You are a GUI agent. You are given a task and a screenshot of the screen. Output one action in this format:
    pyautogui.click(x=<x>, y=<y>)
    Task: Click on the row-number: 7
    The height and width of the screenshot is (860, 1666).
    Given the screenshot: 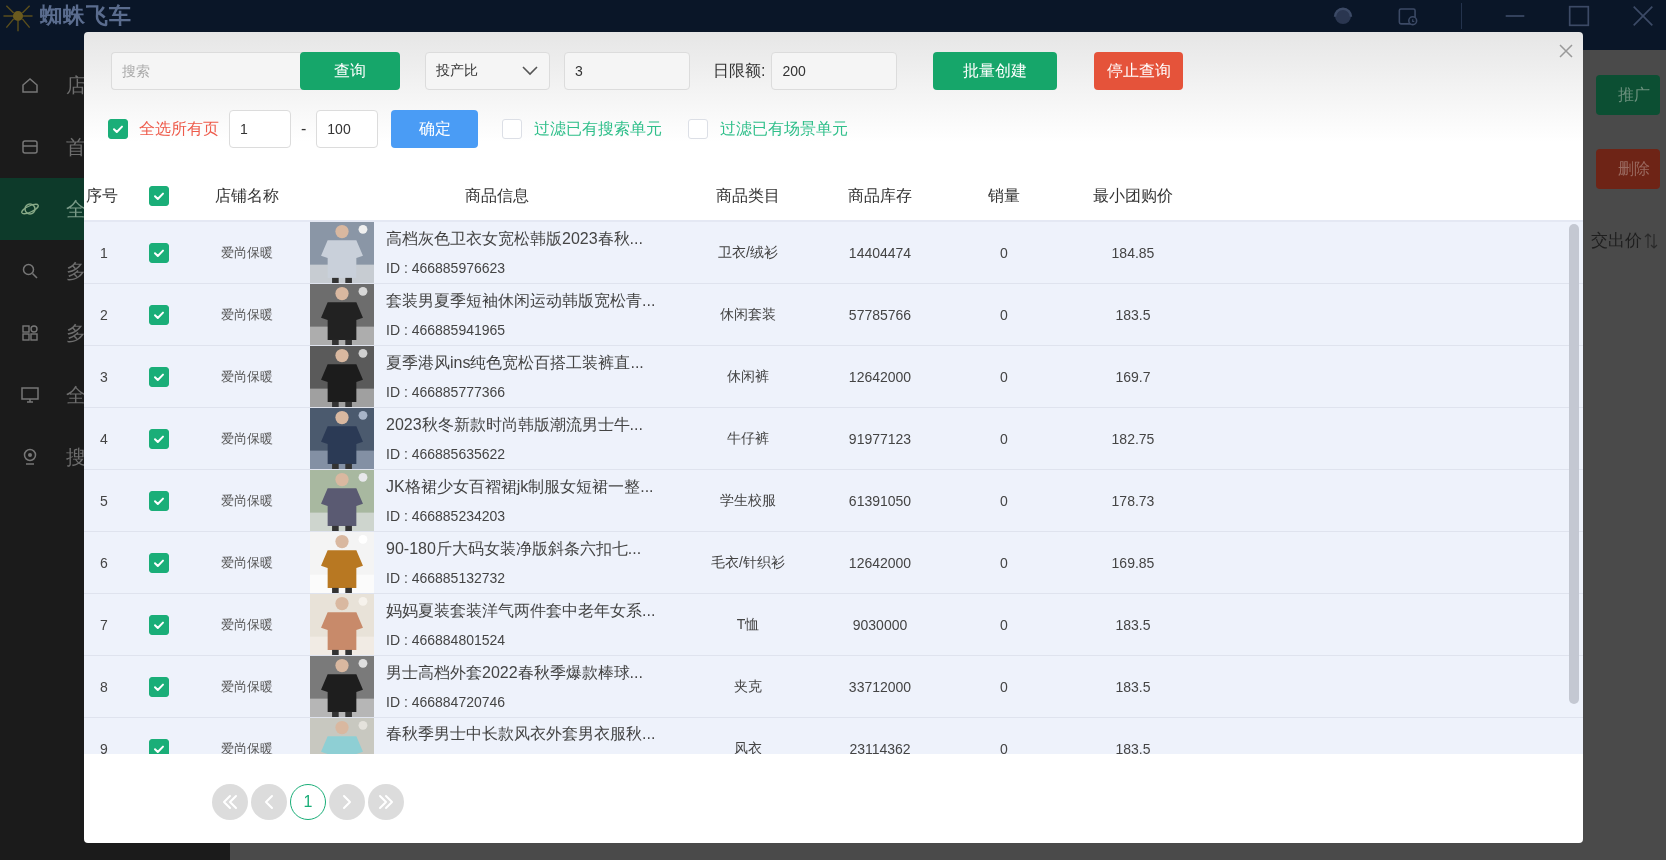 What is the action you would take?
    pyautogui.click(x=103, y=624)
    